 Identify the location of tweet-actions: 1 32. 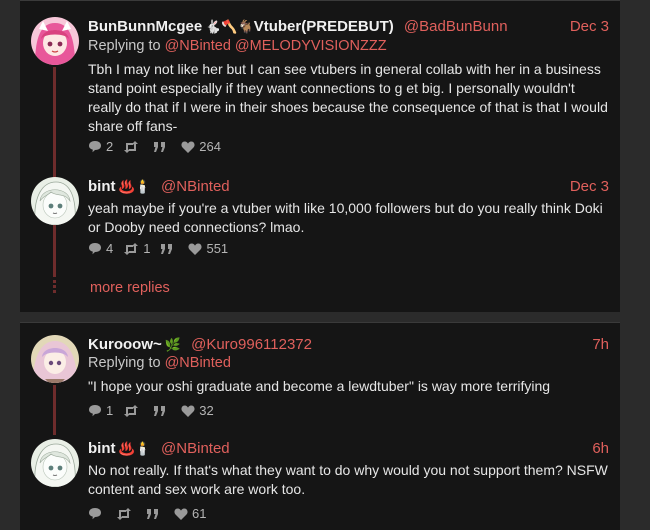
(156, 410).